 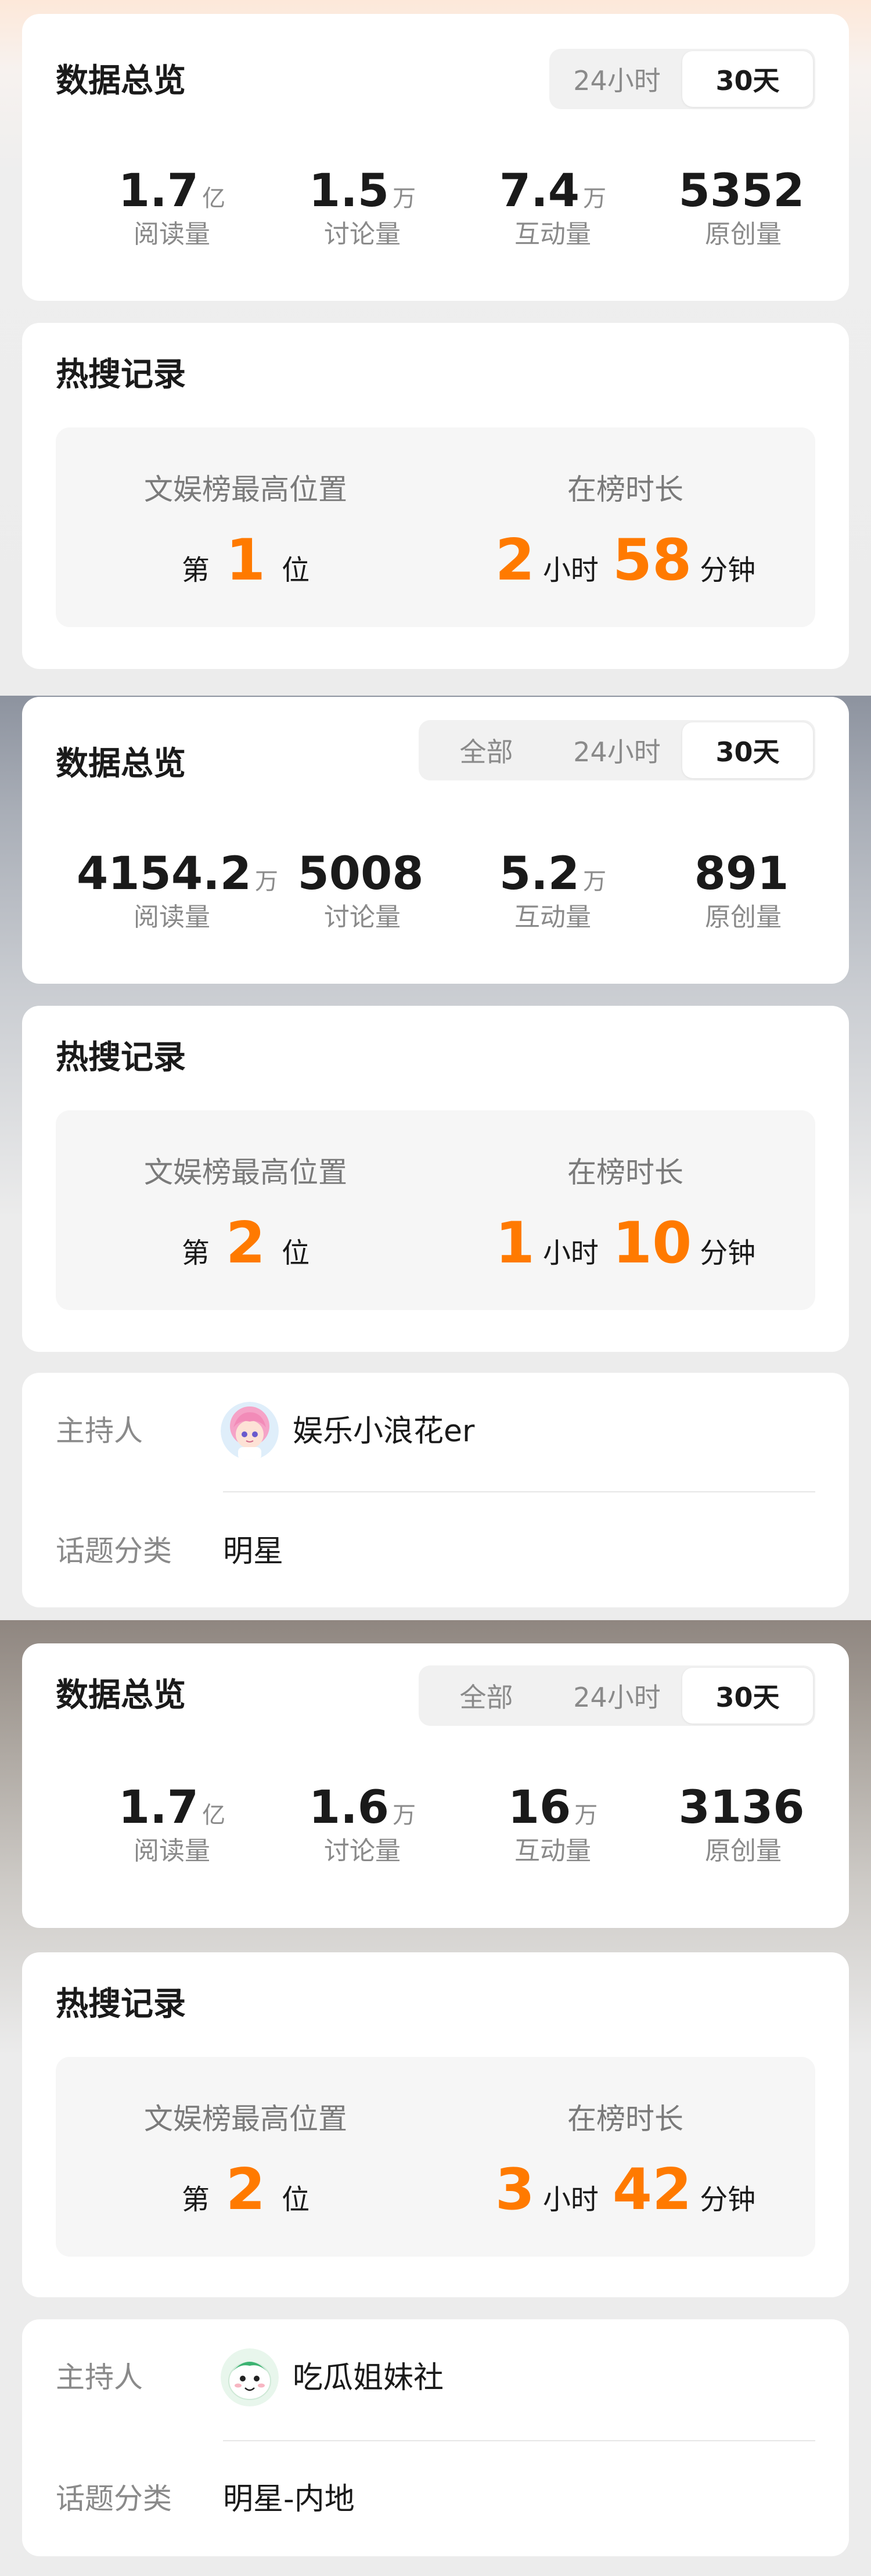 I want to click on stat-value: 16, so click(x=539, y=1808).